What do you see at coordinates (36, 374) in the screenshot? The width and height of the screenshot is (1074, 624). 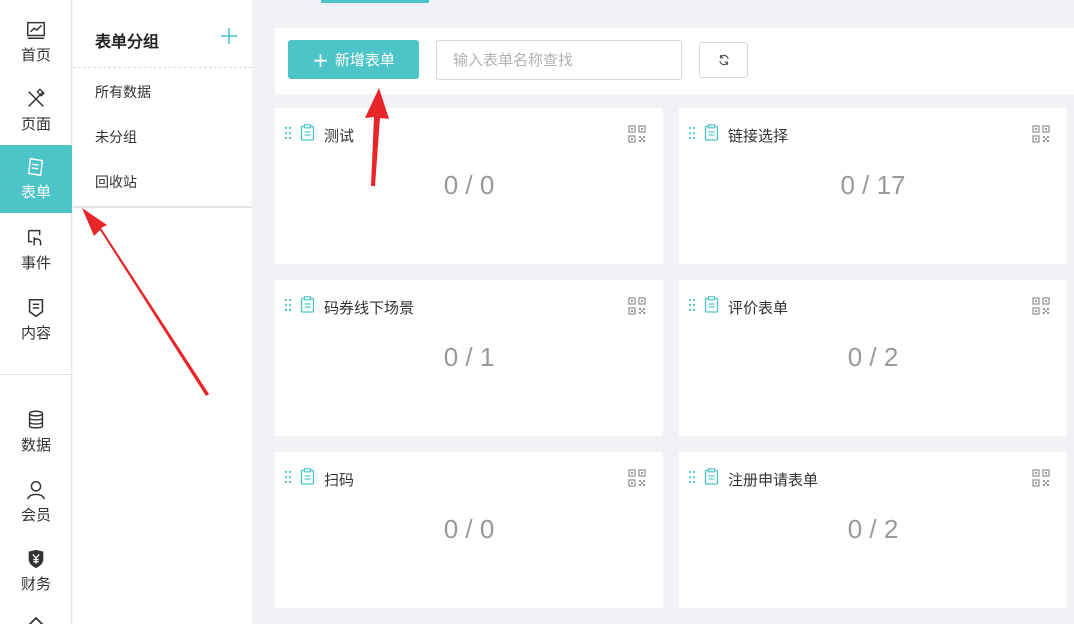 I see `nav-divider` at bounding box center [36, 374].